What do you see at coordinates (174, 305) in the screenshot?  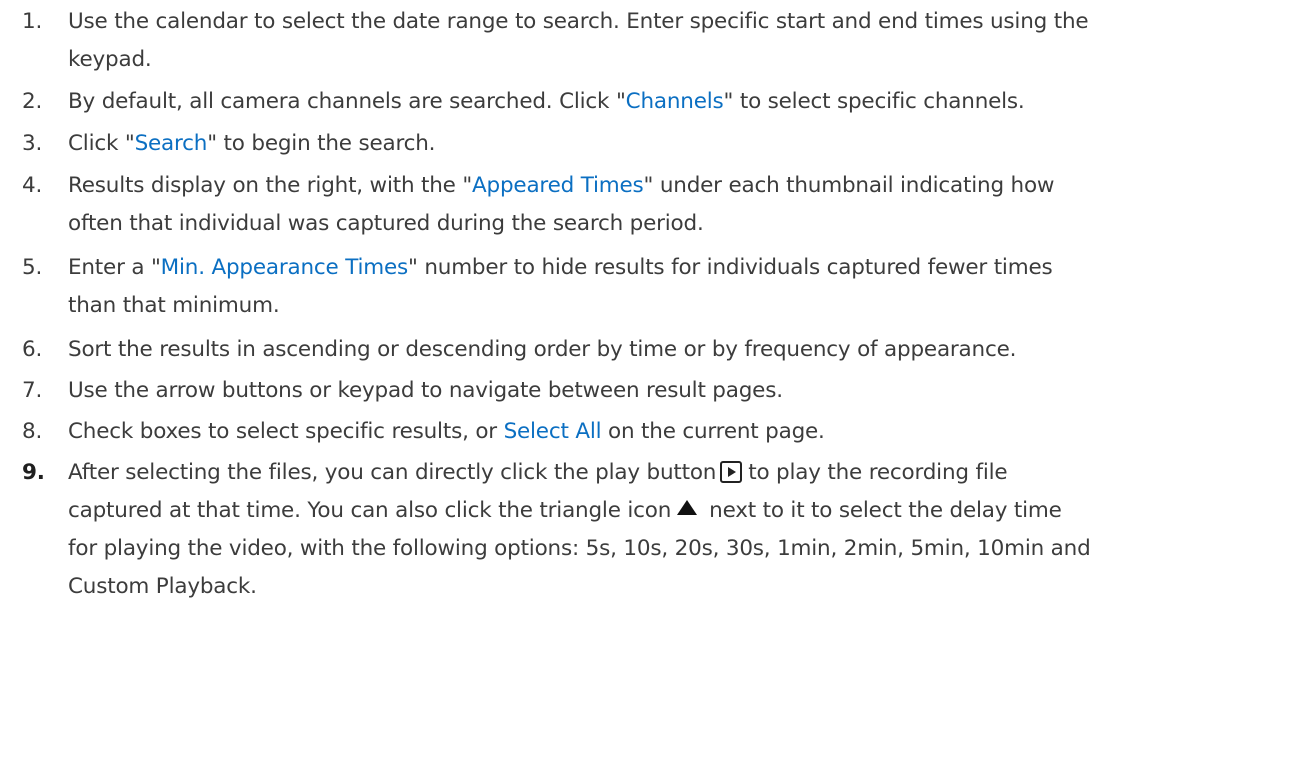 I see `step-line: than that minimum.` at bounding box center [174, 305].